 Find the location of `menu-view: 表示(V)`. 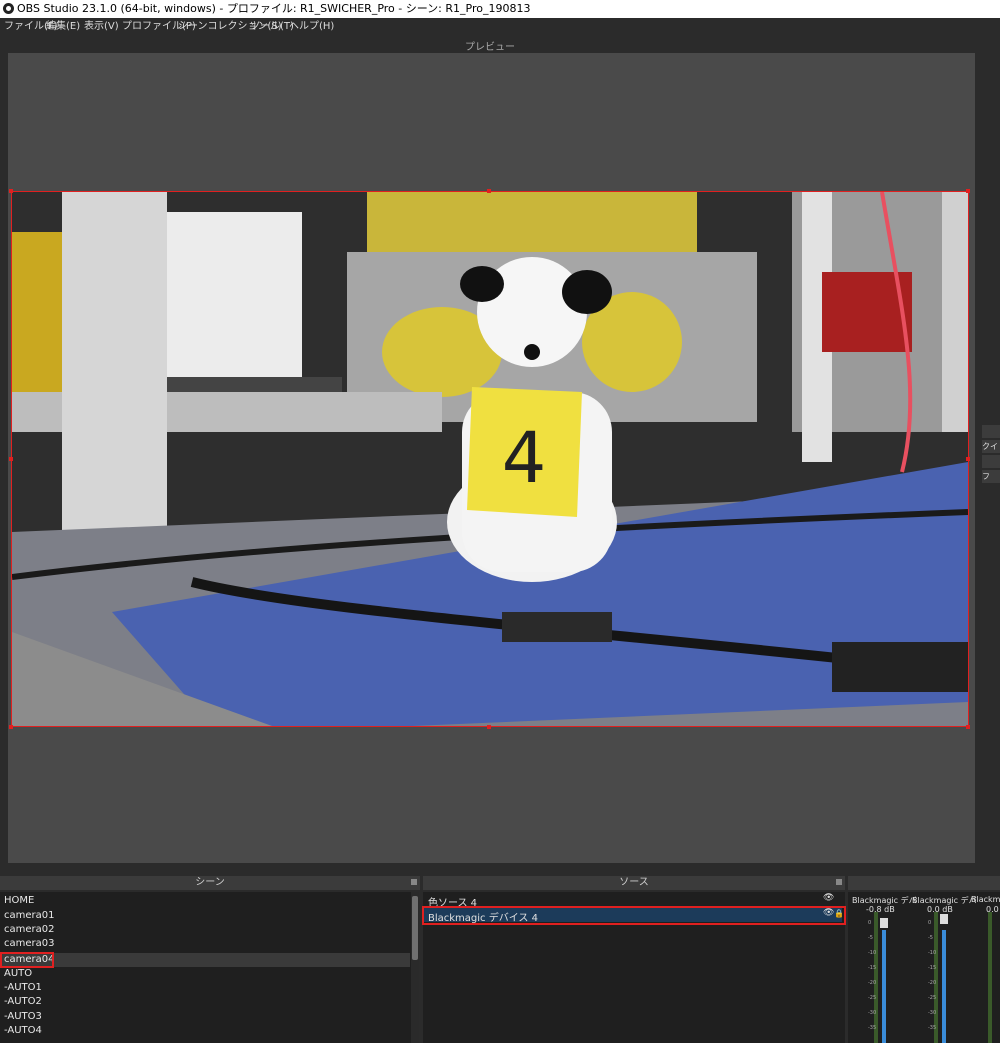

menu-view: 表示(V) is located at coordinates (101, 27).